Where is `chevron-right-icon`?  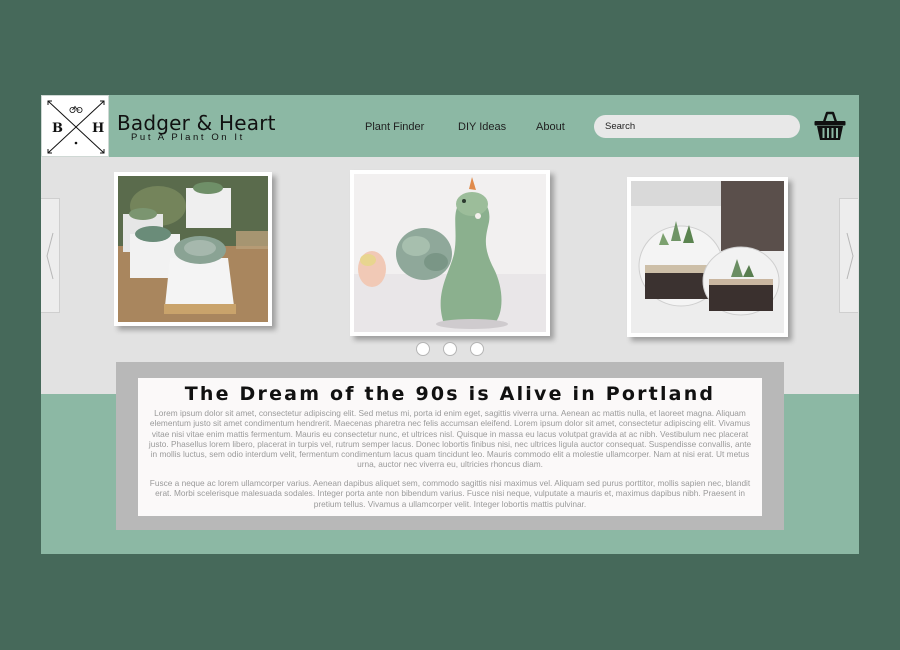
chevron-right-icon is located at coordinates (850, 256).